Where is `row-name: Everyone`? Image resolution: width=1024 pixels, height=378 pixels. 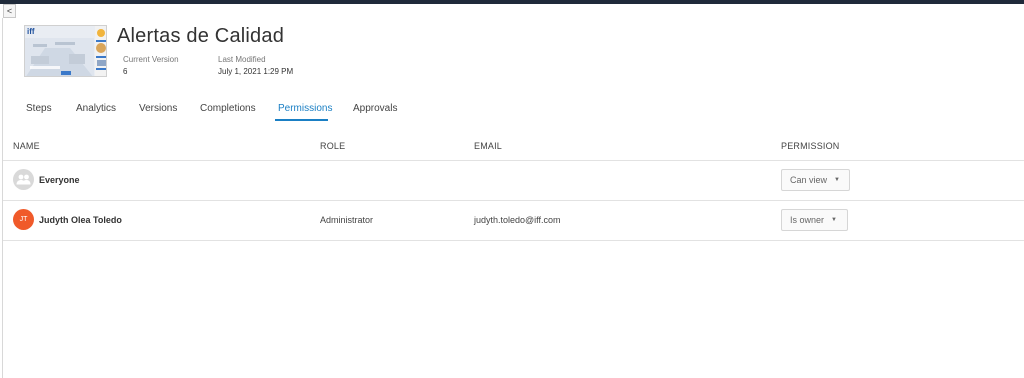 row-name: Everyone is located at coordinates (59, 180).